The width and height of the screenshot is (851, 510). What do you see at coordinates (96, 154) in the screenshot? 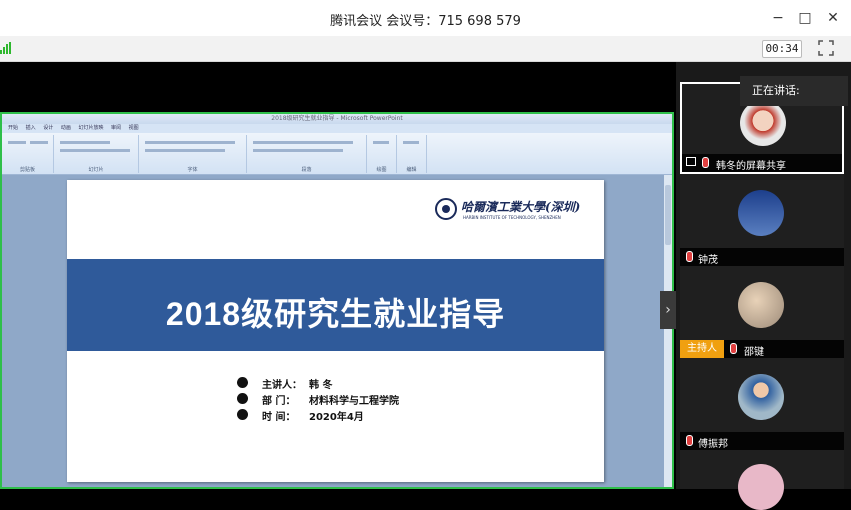
I see `ribbon-group: 幻灯片` at bounding box center [96, 154].